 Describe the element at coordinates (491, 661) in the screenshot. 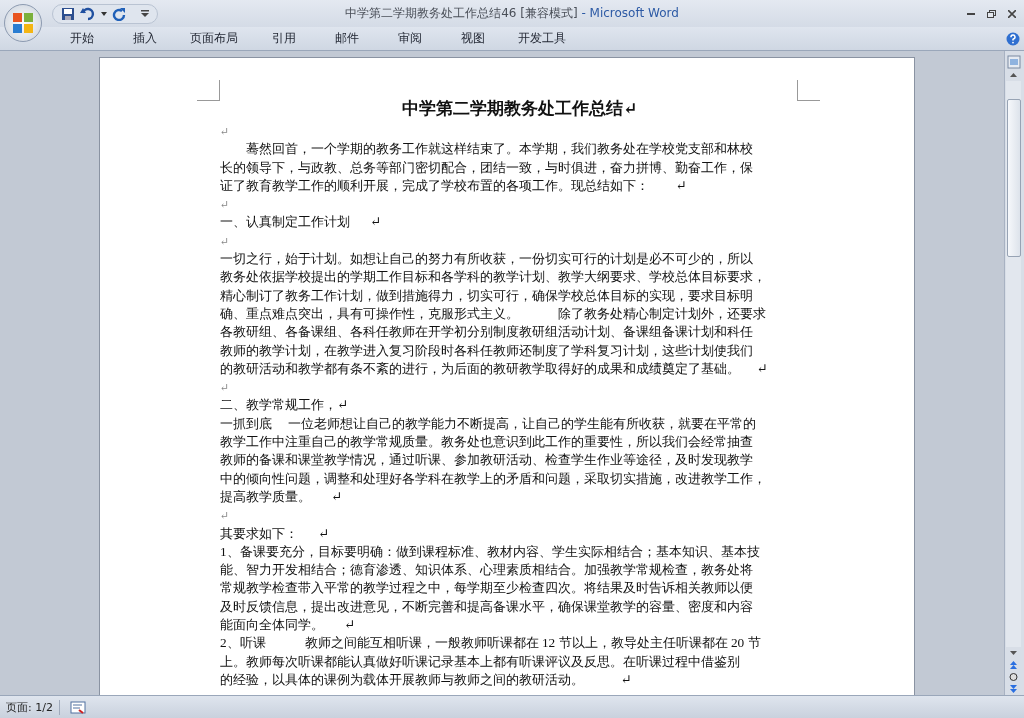

I see `paragraph: 2、听课 教师之间能互相听课，一般教师听课都在 12 节以上，教导处主任听课都在 20 节 上。教师每次听课都能认真做好听课记录基本上都有听课评议及反思。在听课过程中借鉴别 的经验，以具体的课例为载体开展教师与教师之间的教研活动。 ↵` at that location.